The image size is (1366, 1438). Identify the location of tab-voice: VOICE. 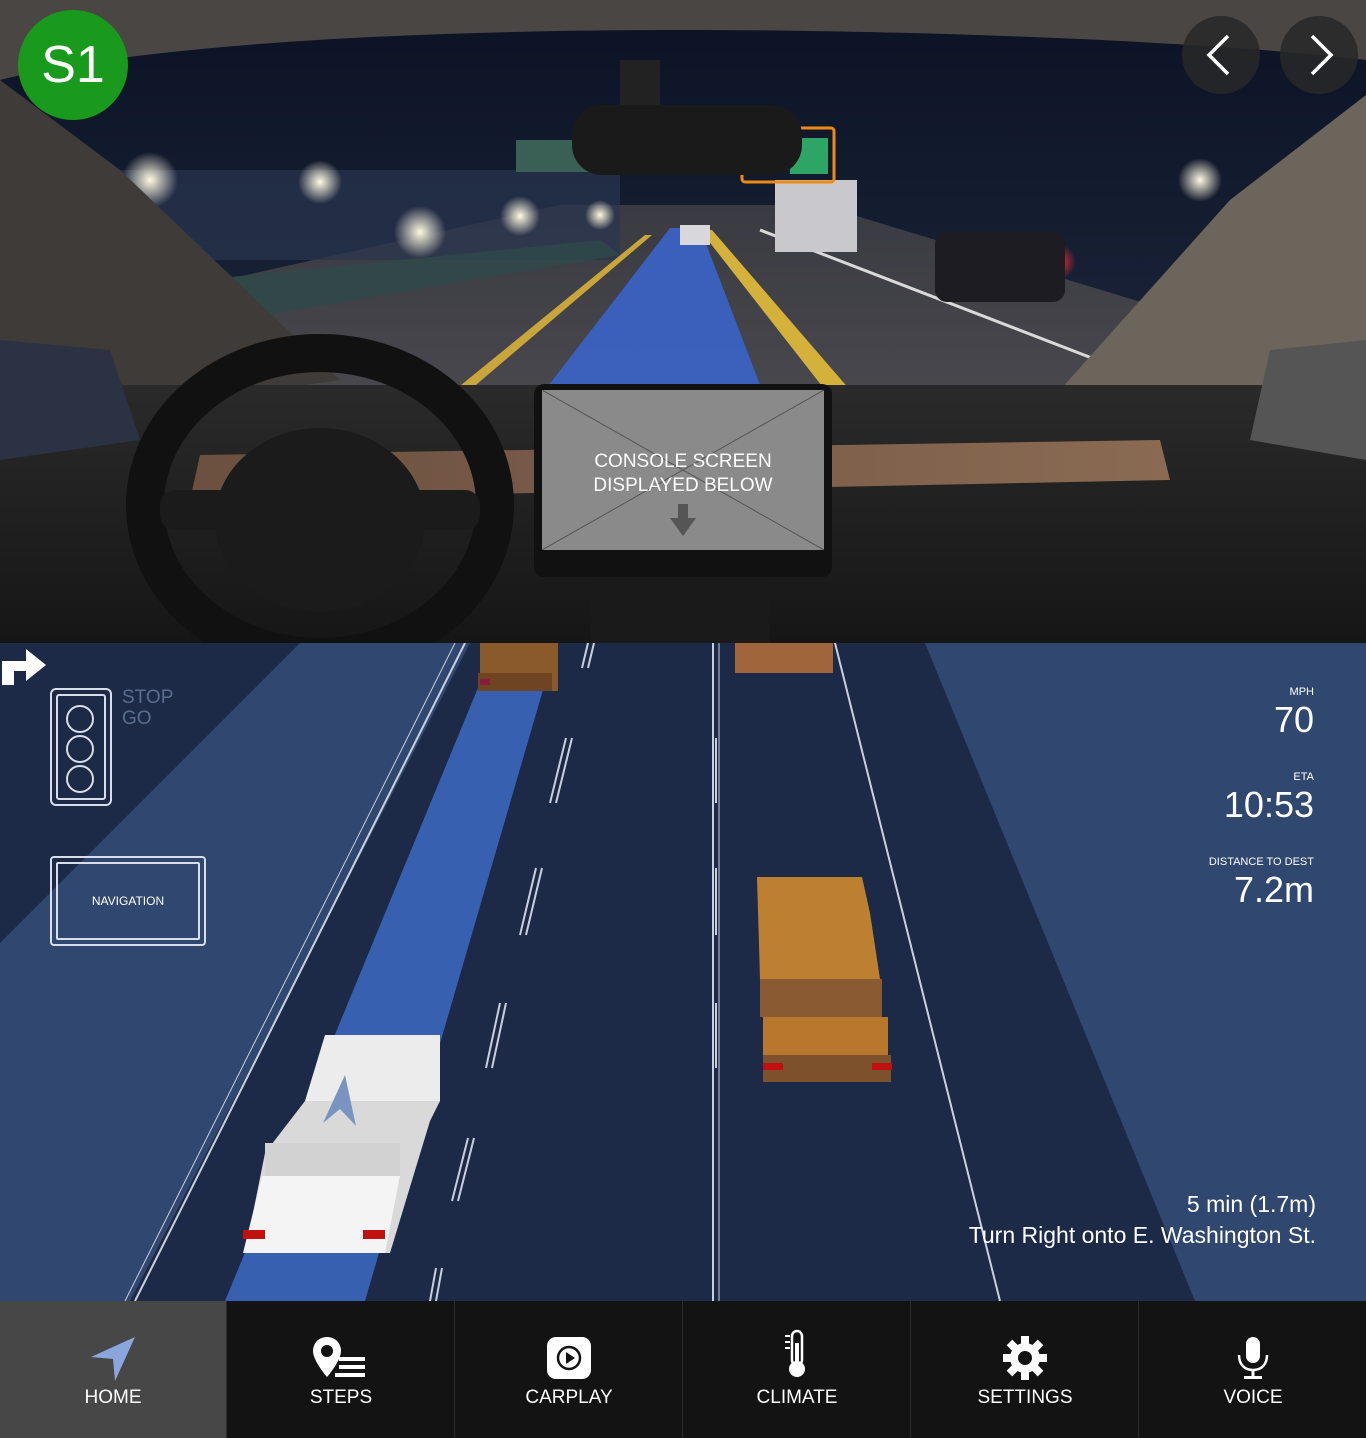
(1253, 1369).